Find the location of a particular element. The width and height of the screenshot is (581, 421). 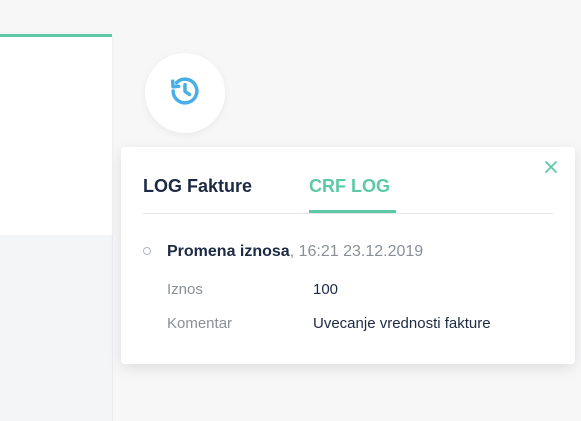

history-icon is located at coordinates (185, 93).